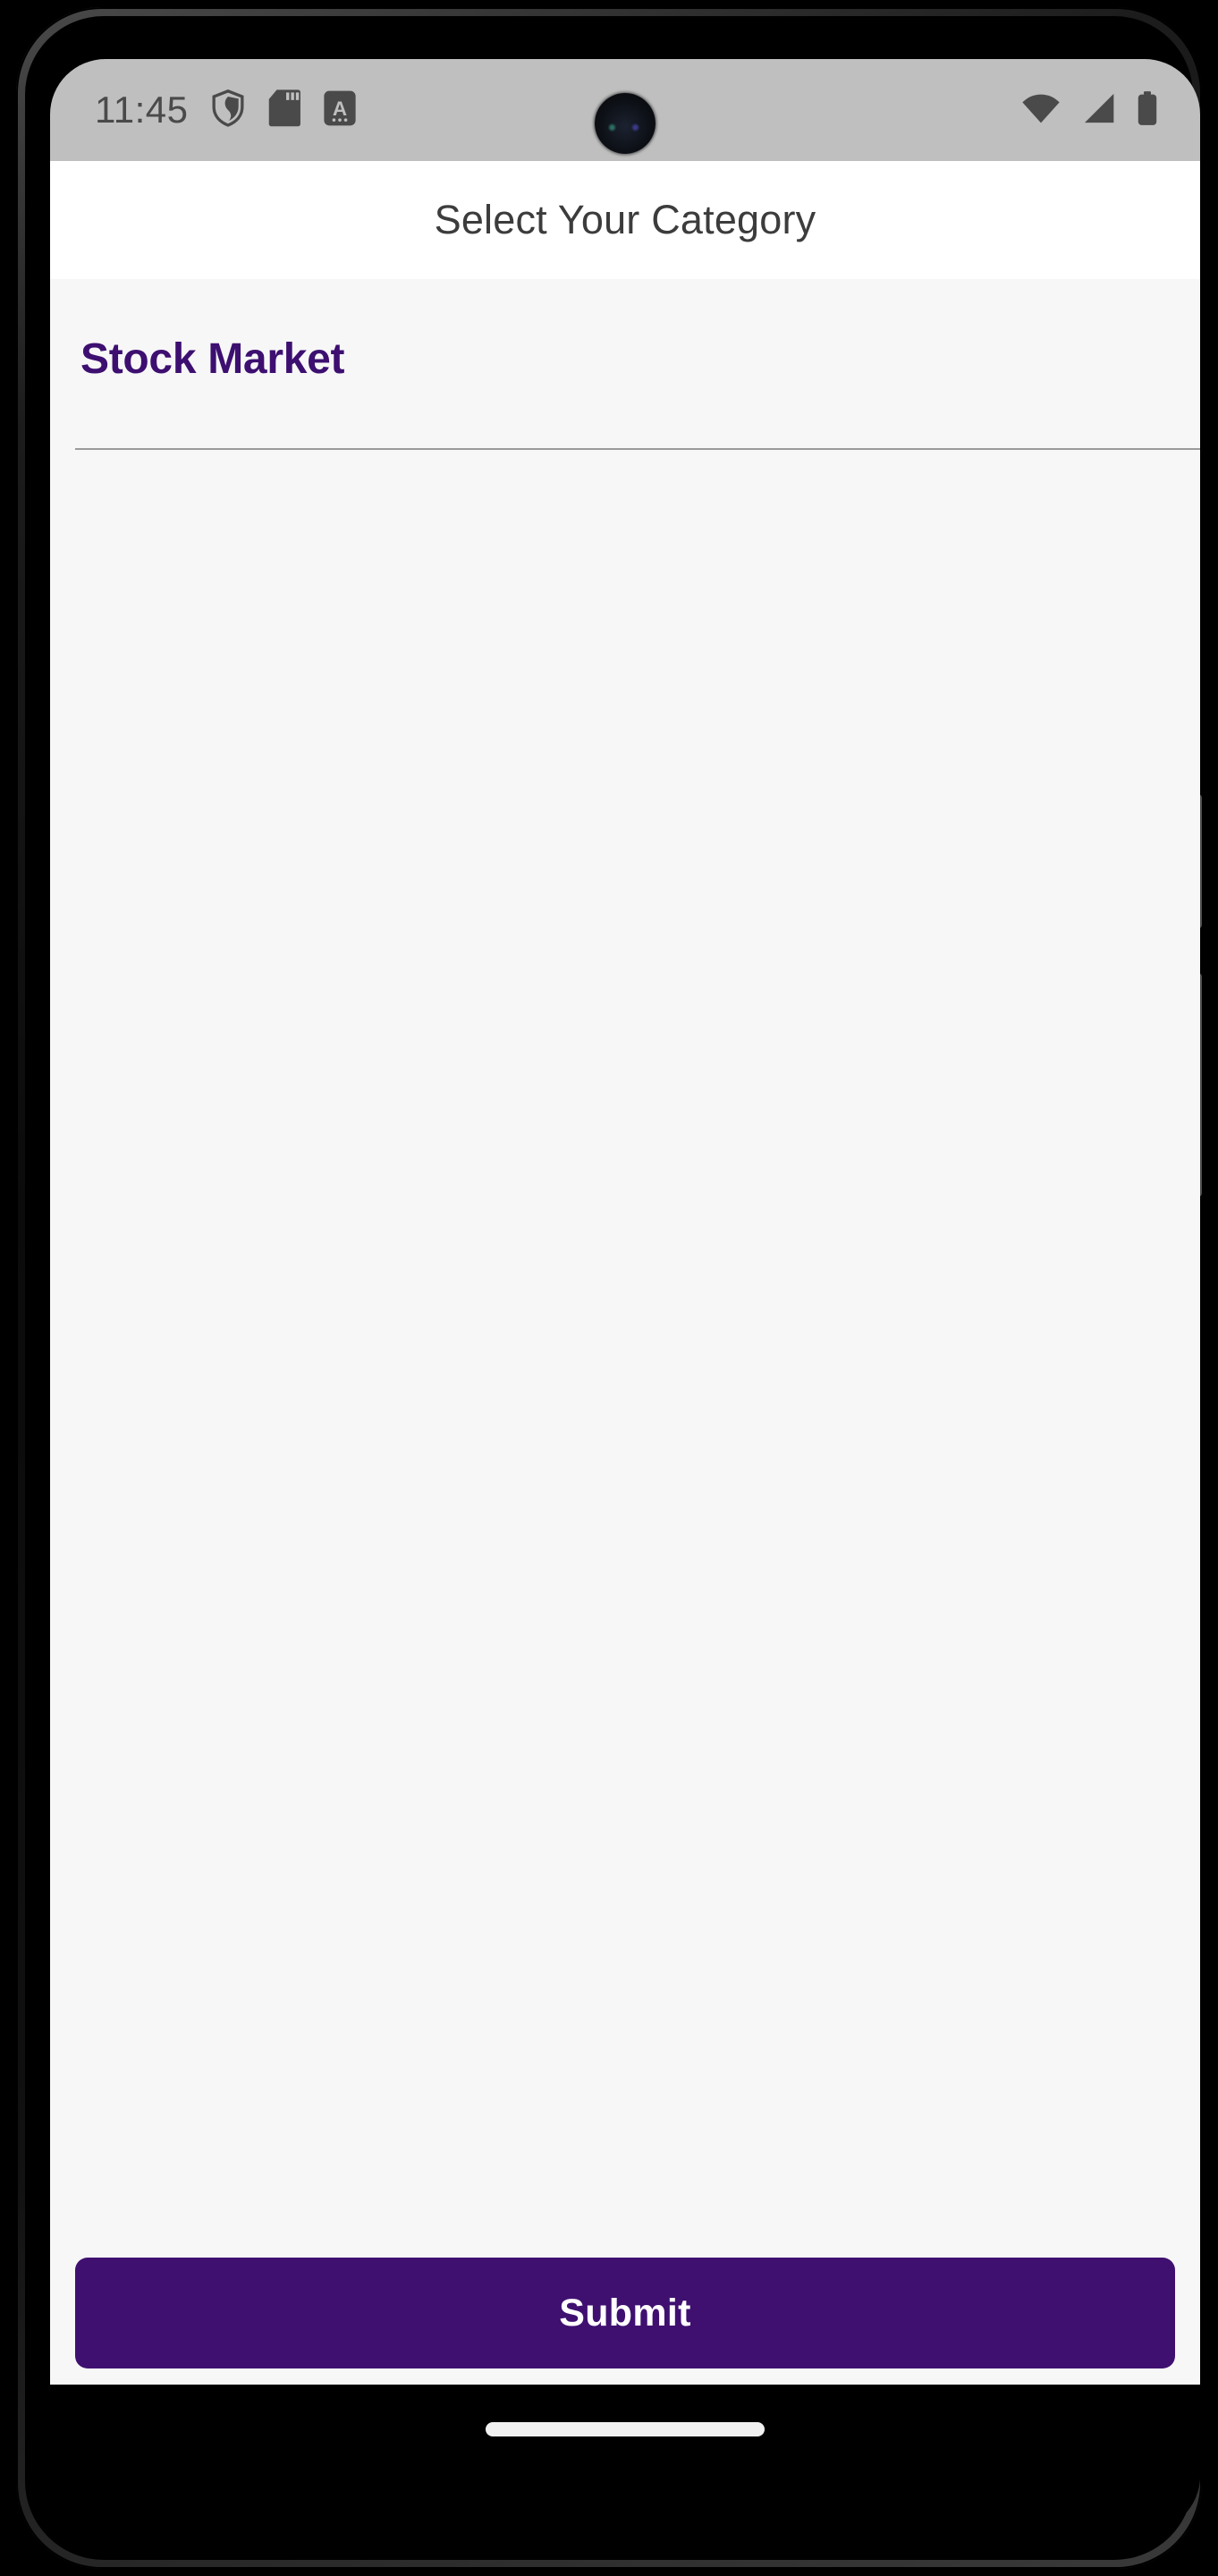  Describe the element at coordinates (1147, 110) in the screenshot. I see `battery-icon` at that location.